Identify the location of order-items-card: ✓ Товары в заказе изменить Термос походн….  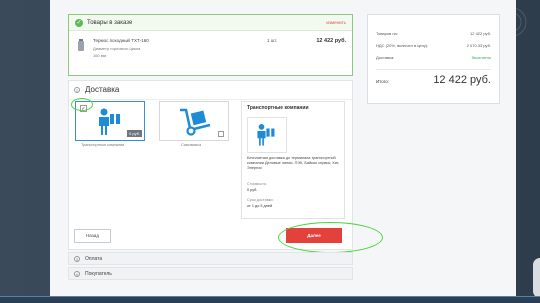
(210, 45).